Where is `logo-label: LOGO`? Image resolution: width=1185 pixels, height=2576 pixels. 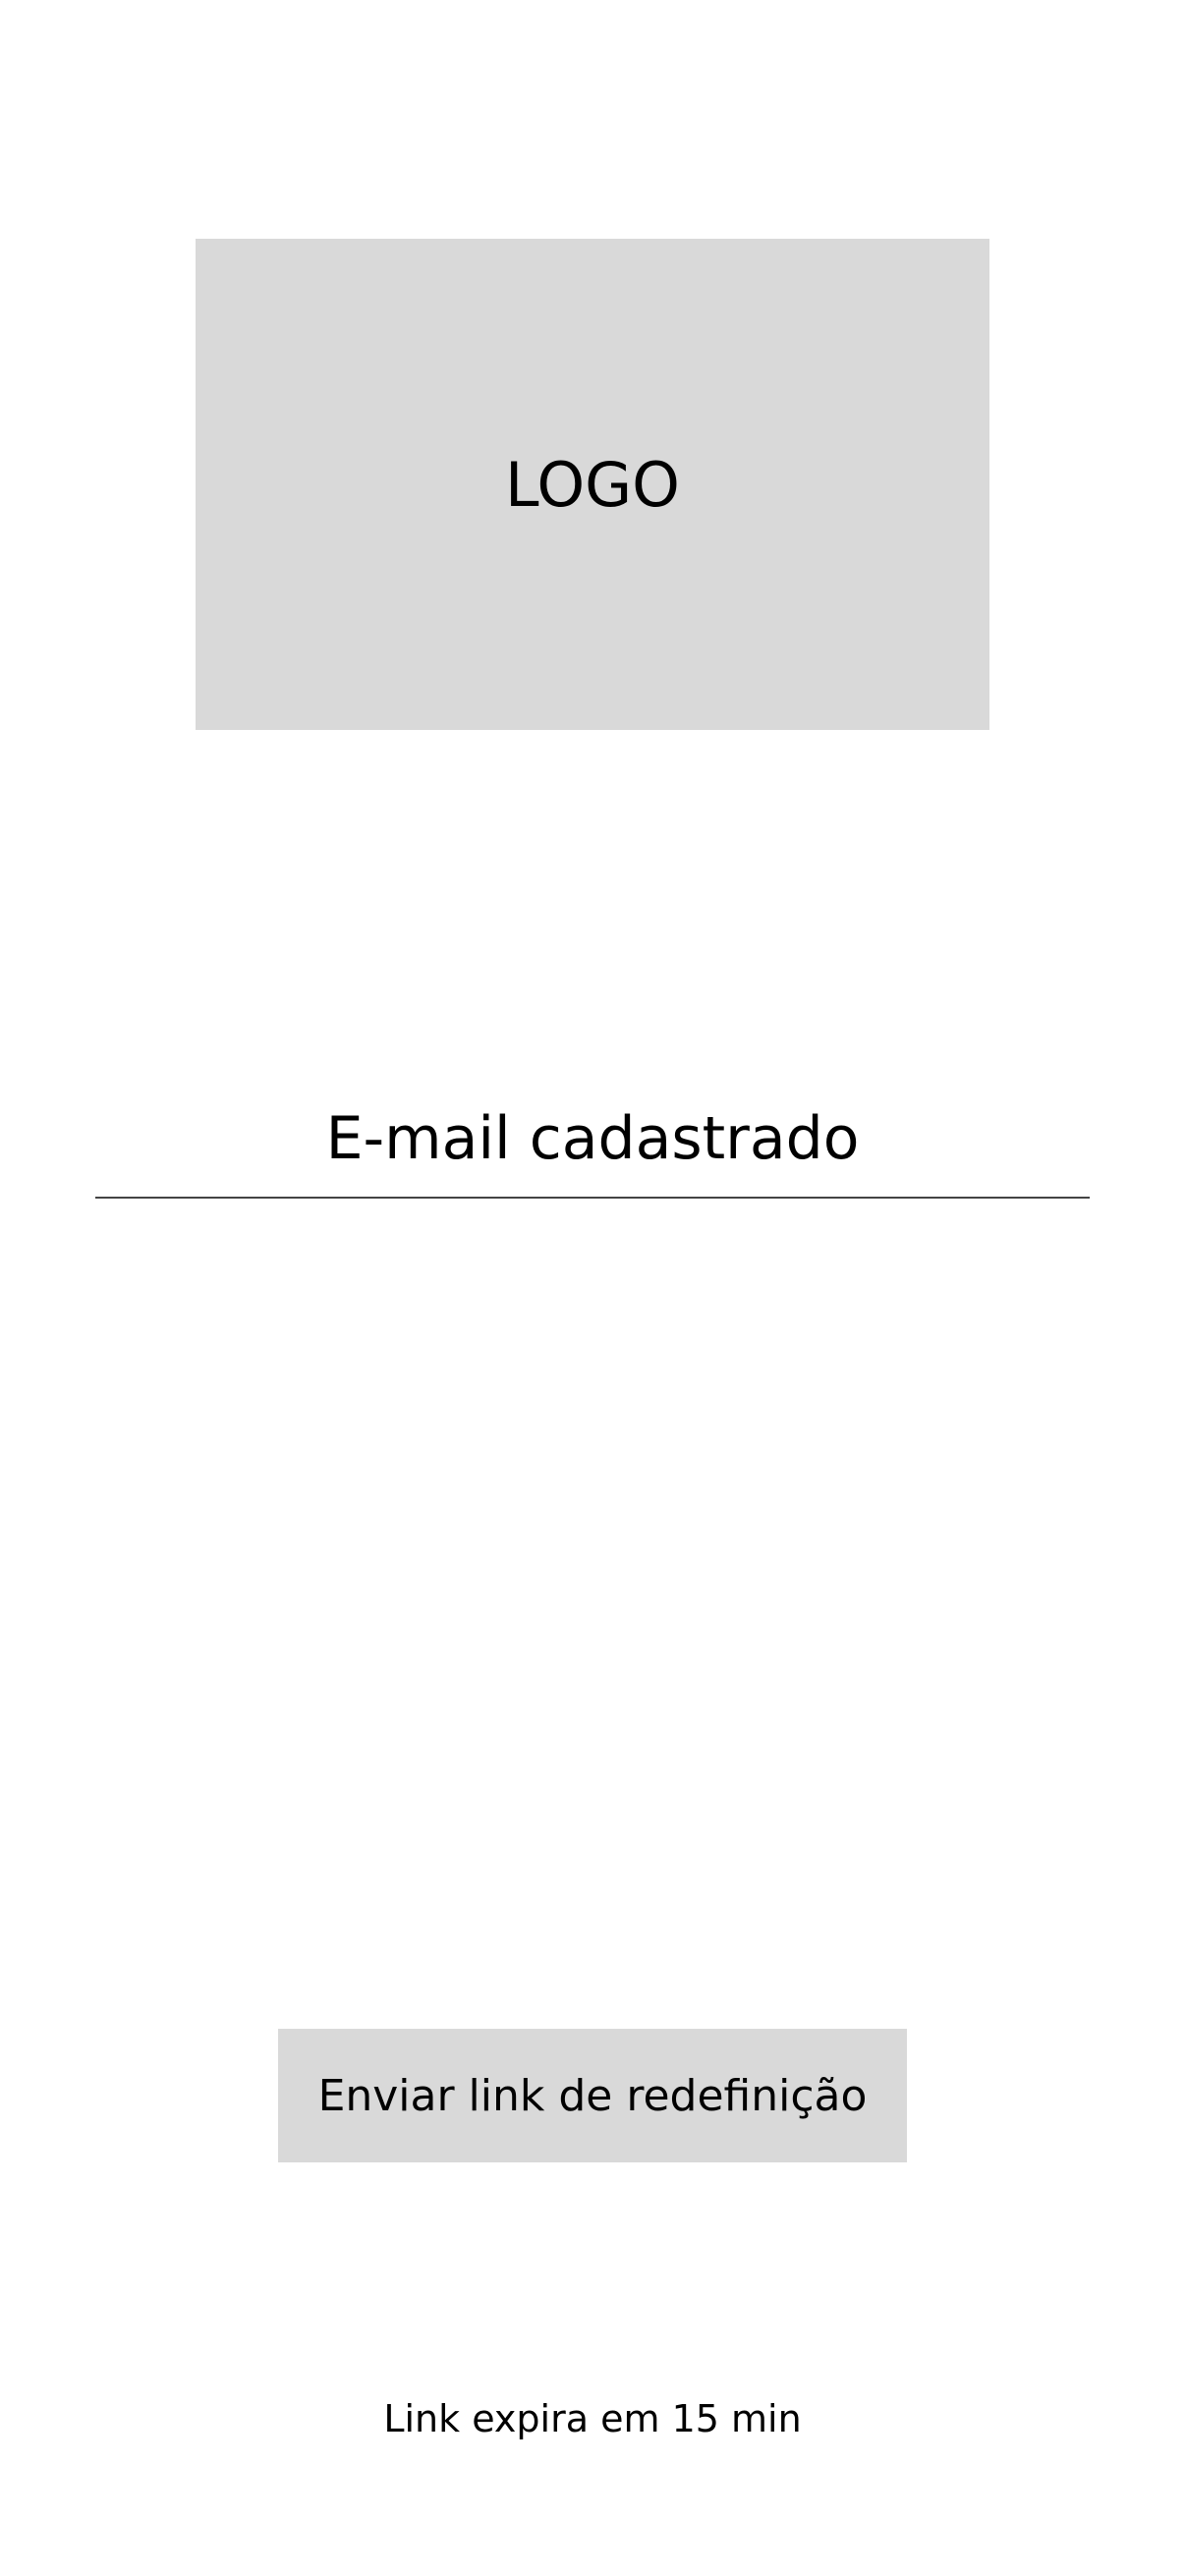
logo-label: LOGO is located at coordinates (592, 484).